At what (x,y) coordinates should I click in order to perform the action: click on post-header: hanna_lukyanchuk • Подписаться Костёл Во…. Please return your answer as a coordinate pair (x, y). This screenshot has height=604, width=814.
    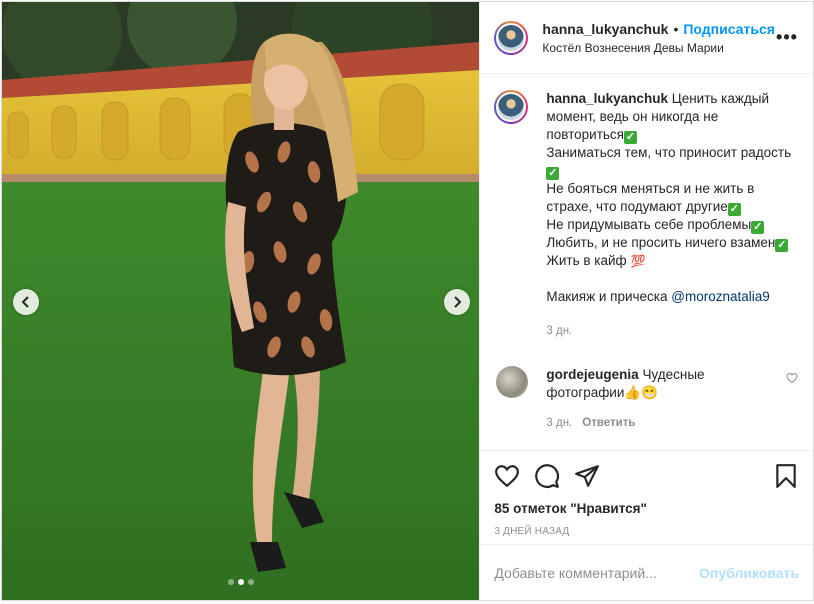
    Looking at the image, I should click on (646, 38).